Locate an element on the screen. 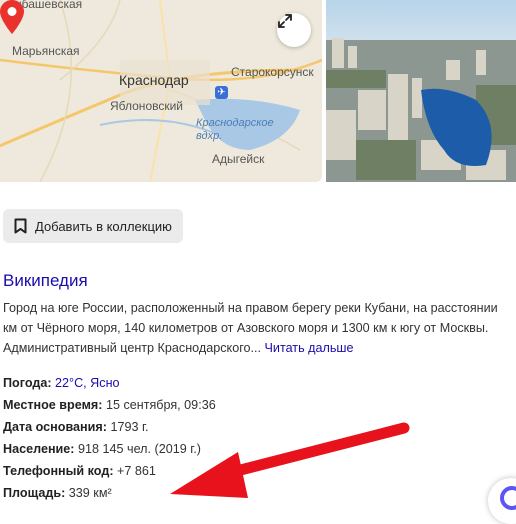 The width and height of the screenshot is (516, 524). fact-population: Население: 918 145 чел. (2019 г.) is located at coordinates (109, 451).